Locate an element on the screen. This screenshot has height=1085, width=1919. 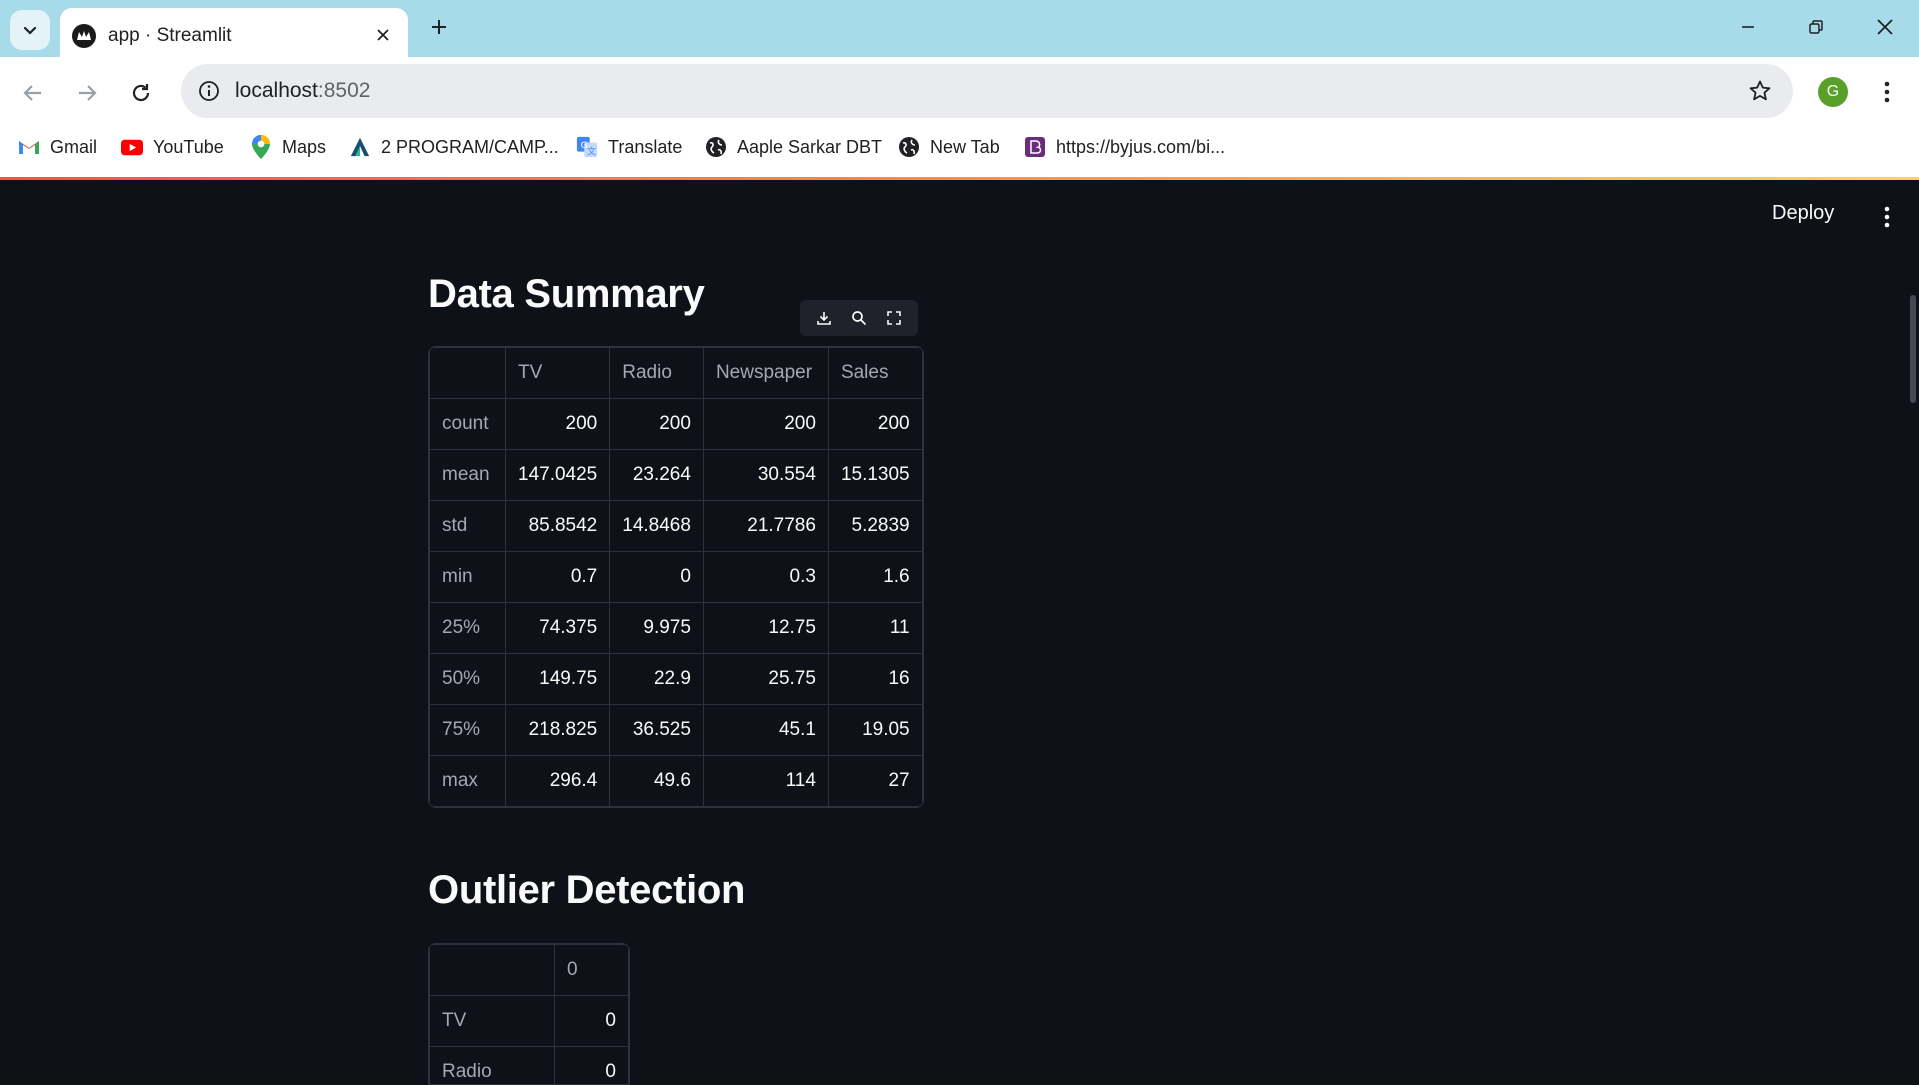
table-cell: 27 is located at coordinates (875, 781).